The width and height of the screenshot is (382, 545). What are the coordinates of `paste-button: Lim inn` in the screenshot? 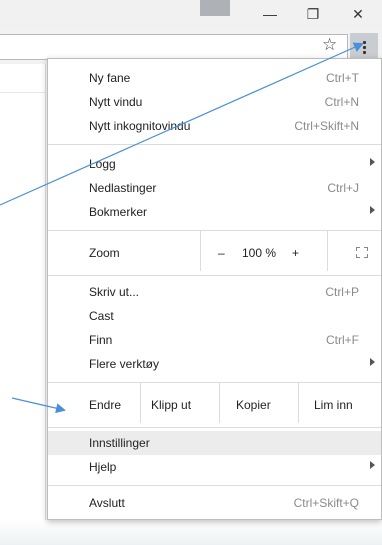 It's located at (333, 405).